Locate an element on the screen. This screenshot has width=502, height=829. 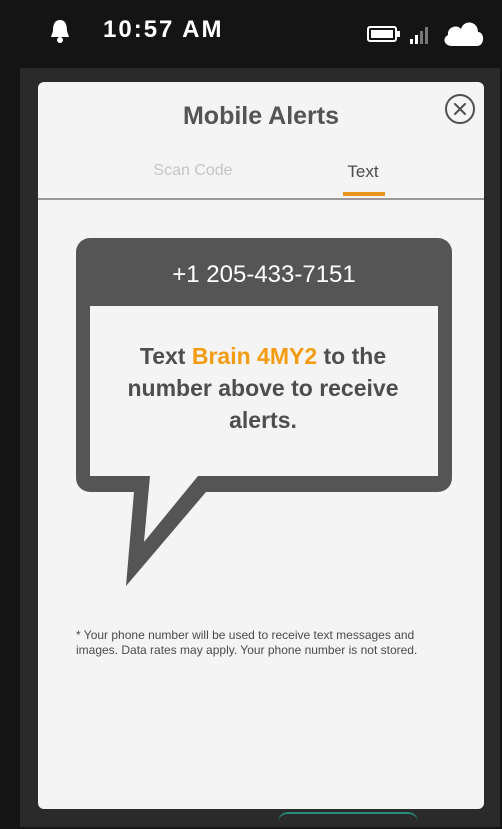
close-button is located at coordinates (460, 109).